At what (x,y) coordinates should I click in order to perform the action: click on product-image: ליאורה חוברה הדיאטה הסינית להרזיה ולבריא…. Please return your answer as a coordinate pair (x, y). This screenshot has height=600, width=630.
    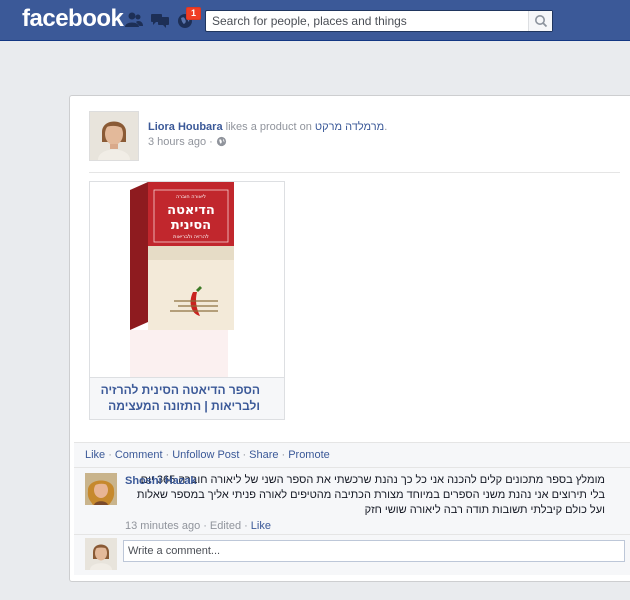
    Looking at the image, I should click on (187, 279).